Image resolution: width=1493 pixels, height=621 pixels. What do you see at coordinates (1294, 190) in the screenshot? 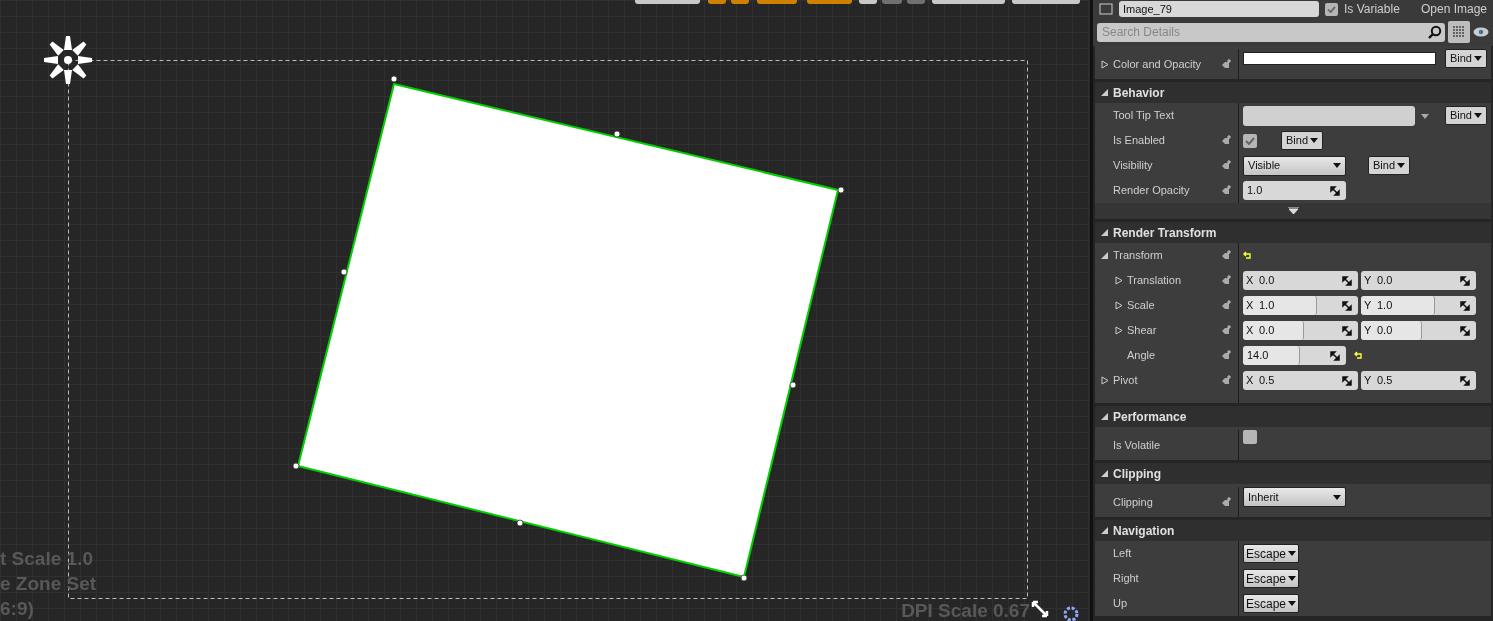
I see `number-field: 1.0` at bounding box center [1294, 190].